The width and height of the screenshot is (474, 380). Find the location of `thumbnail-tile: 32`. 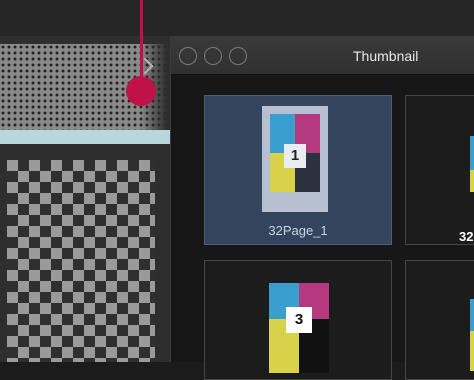

thumbnail-tile: 32 is located at coordinates (439, 170).